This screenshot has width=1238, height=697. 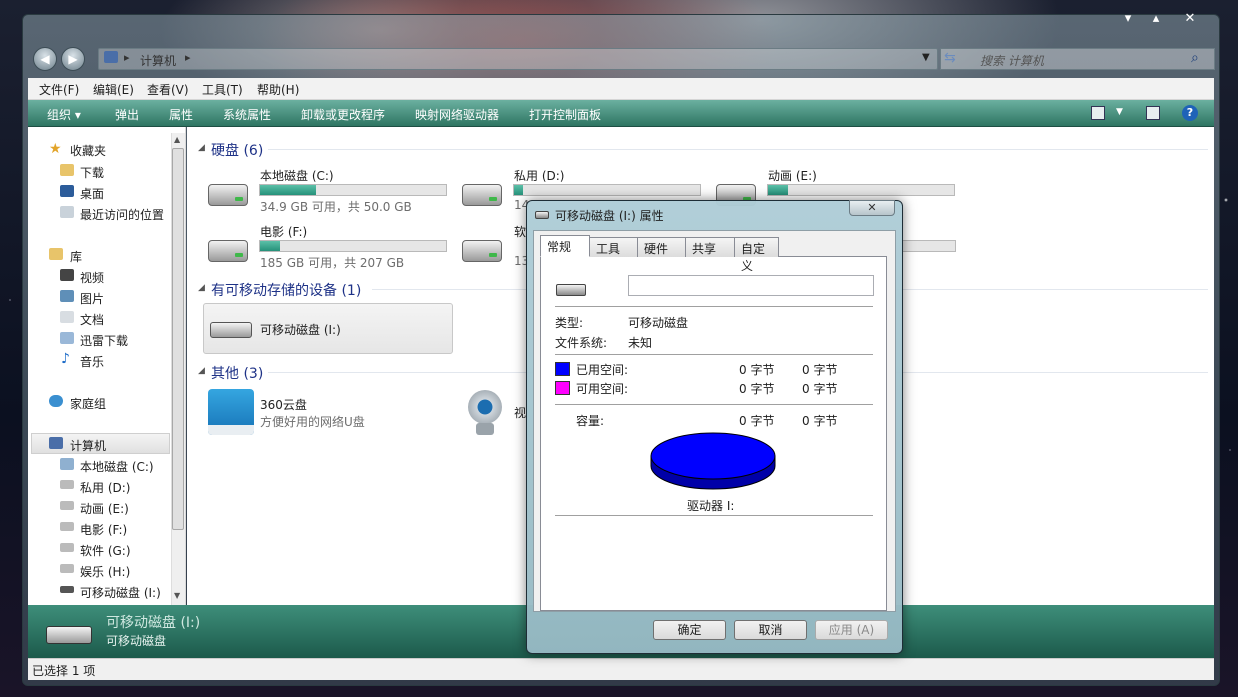 What do you see at coordinates (738, 149) in the screenshot?
I see `group-divider` at bounding box center [738, 149].